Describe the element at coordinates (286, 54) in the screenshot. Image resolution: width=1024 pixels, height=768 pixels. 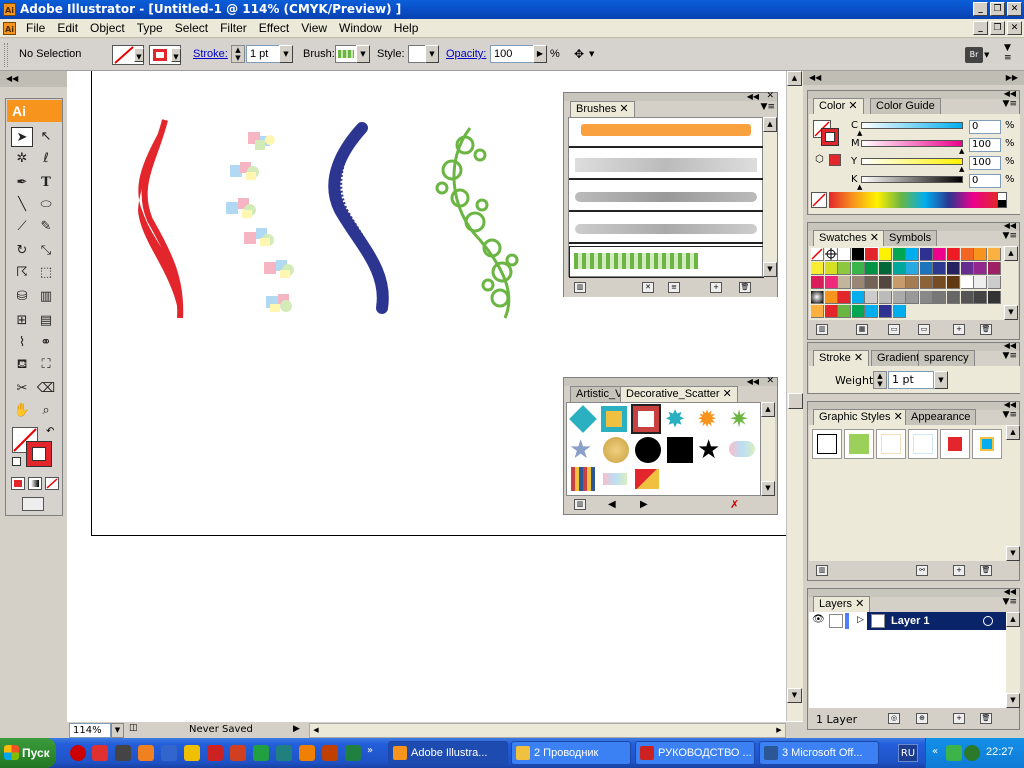
I see `stroke-weight-dropdown: ▼` at that location.